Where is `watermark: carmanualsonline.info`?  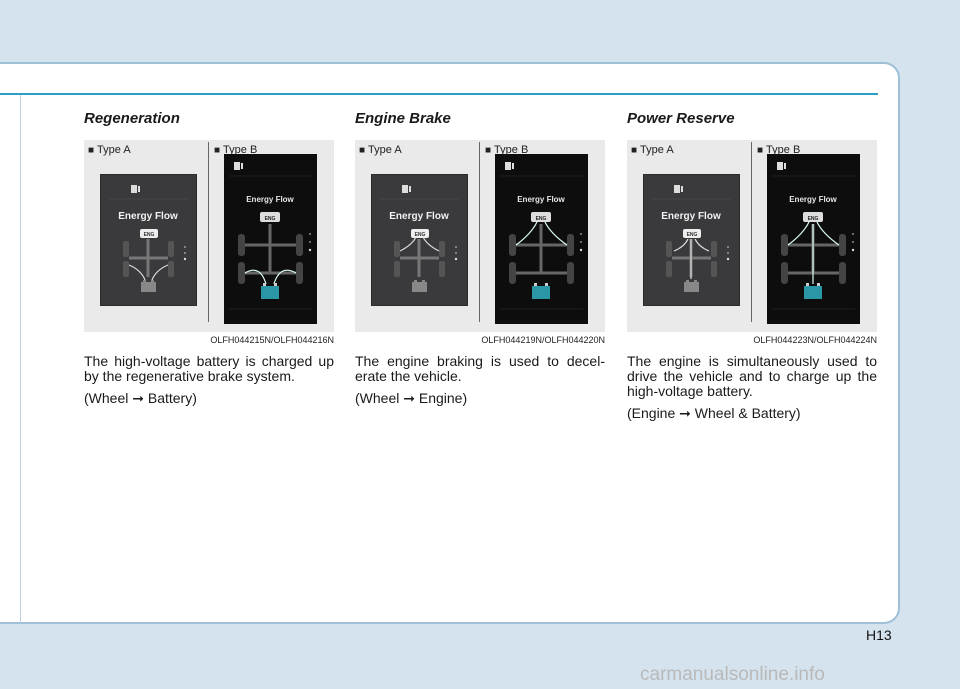
watermark: carmanualsonline.info is located at coordinates (732, 674).